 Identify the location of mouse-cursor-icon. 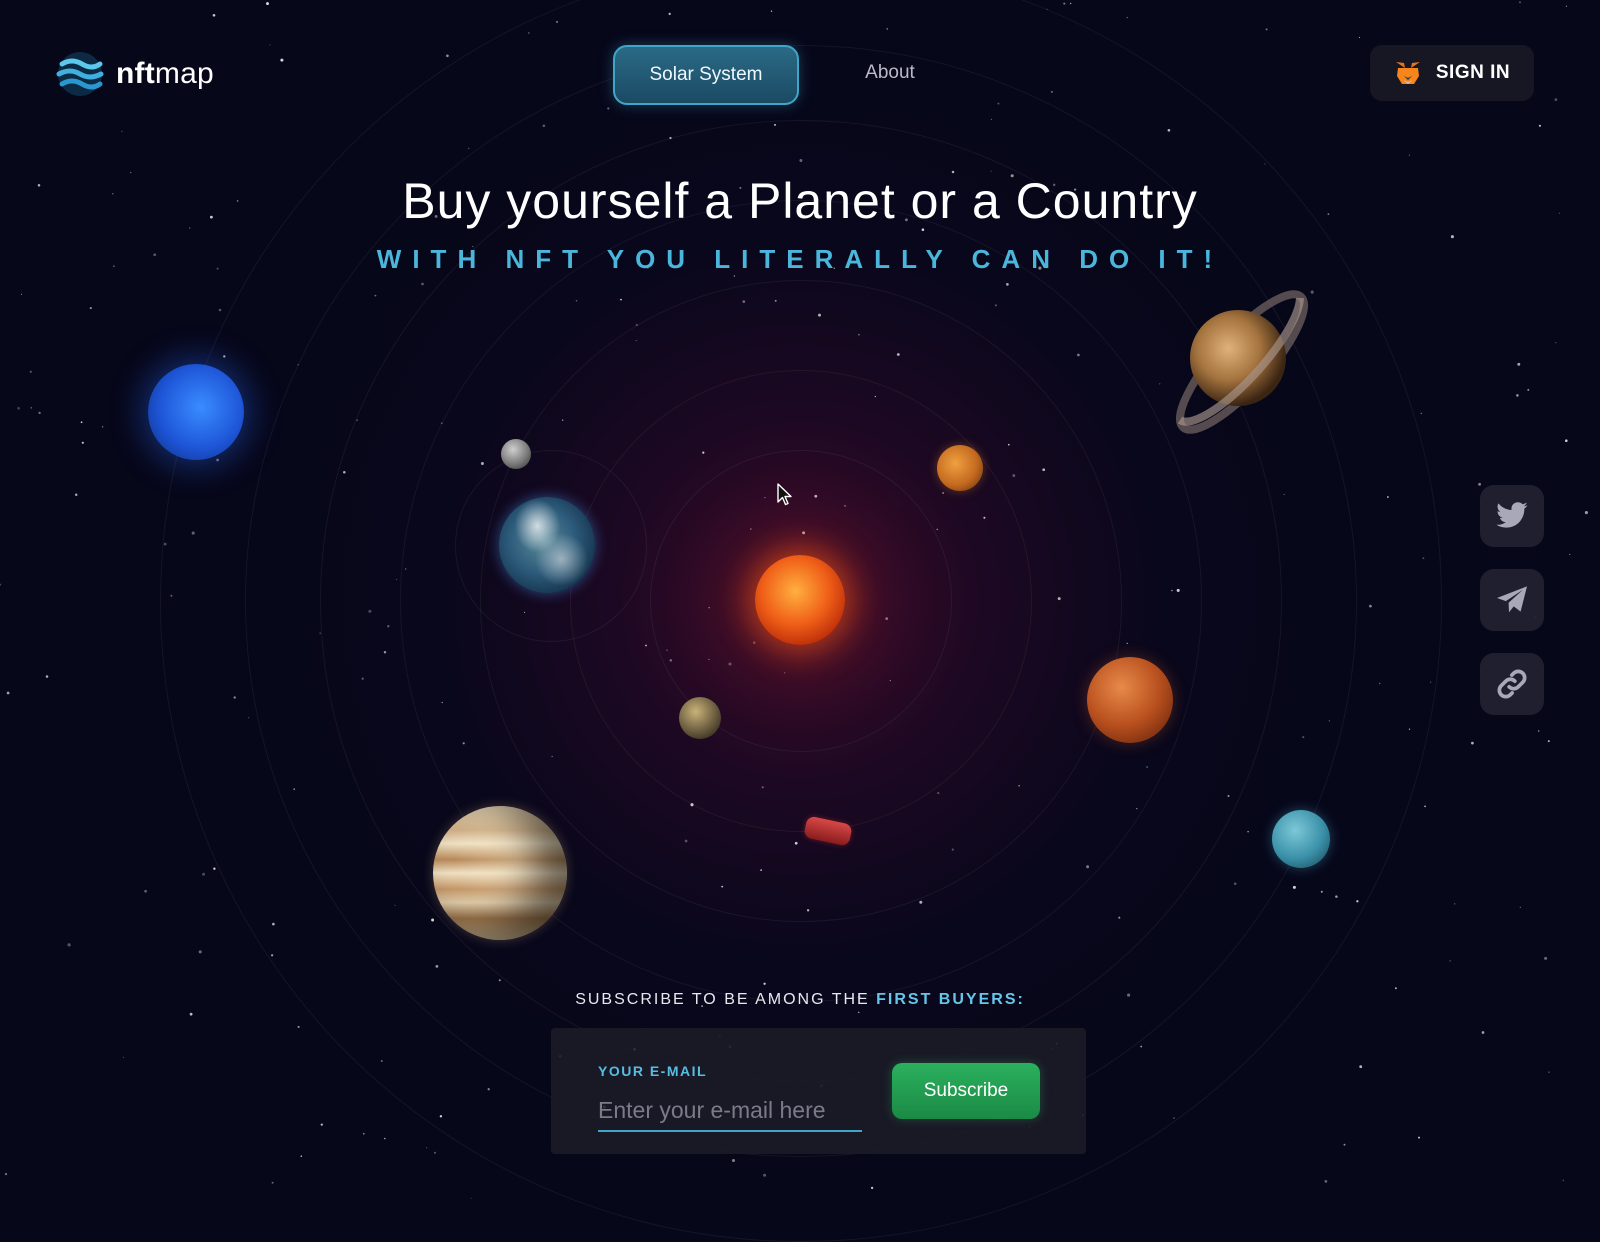
(784, 494).